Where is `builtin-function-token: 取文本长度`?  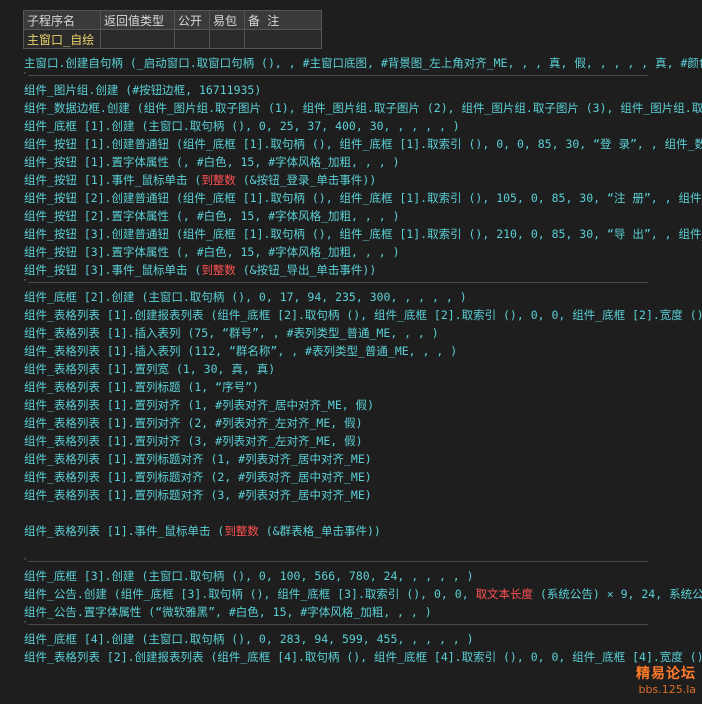 builtin-function-token: 取文本长度 is located at coordinates (504, 594).